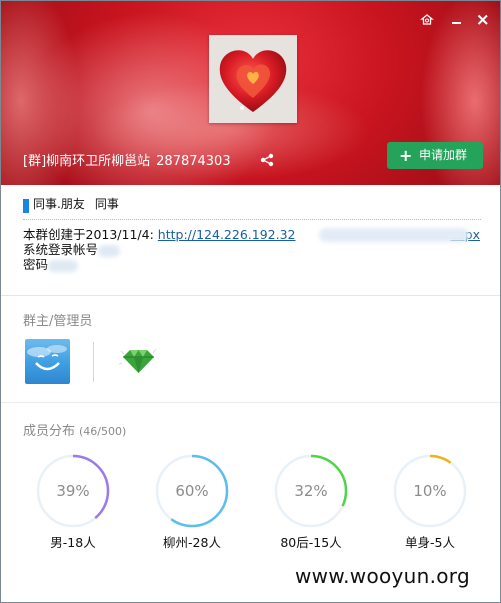  I want to click on admins-title: 群主/管理员, so click(58, 321).